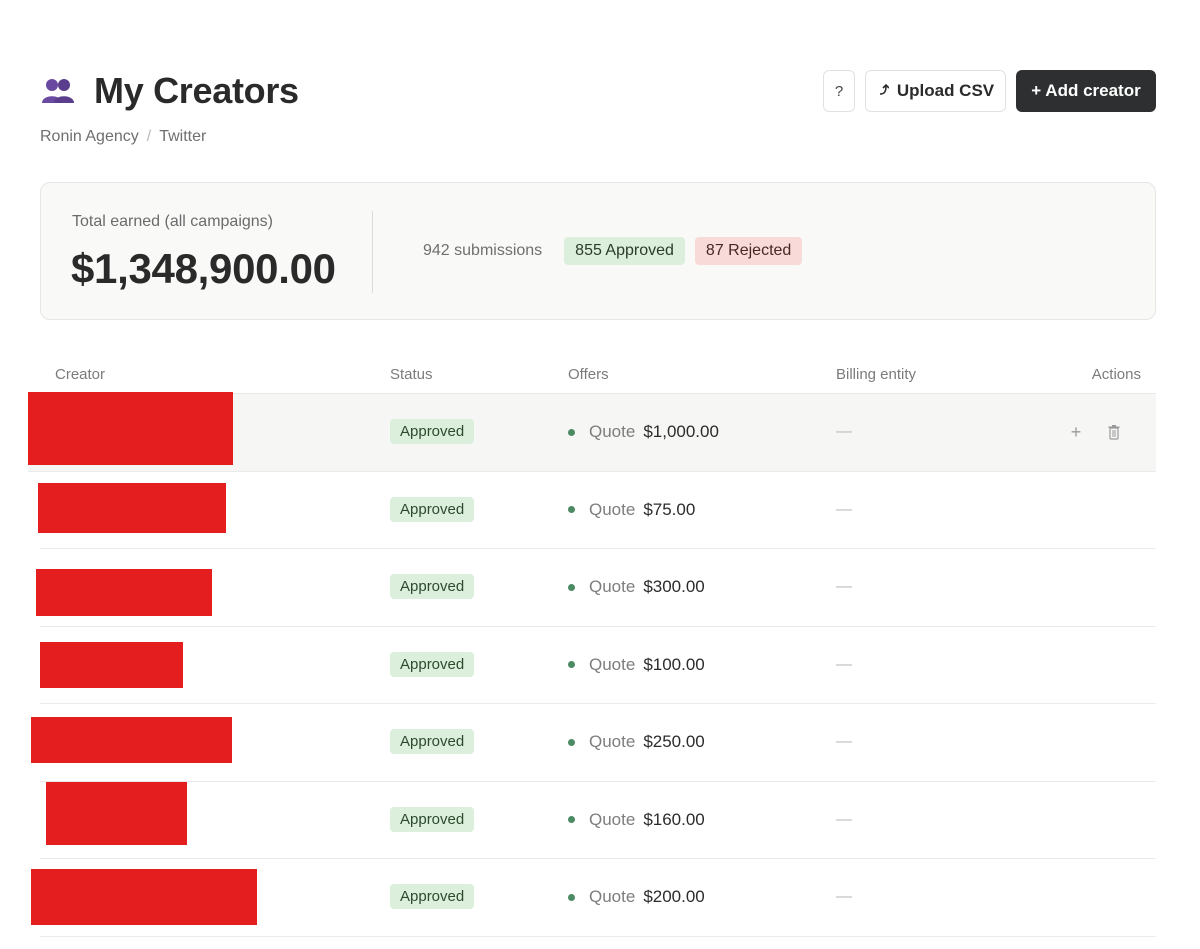 This screenshot has height=949, width=1200. What do you see at coordinates (883, 91) in the screenshot?
I see `upload-icon` at bounding box center [883, 91].